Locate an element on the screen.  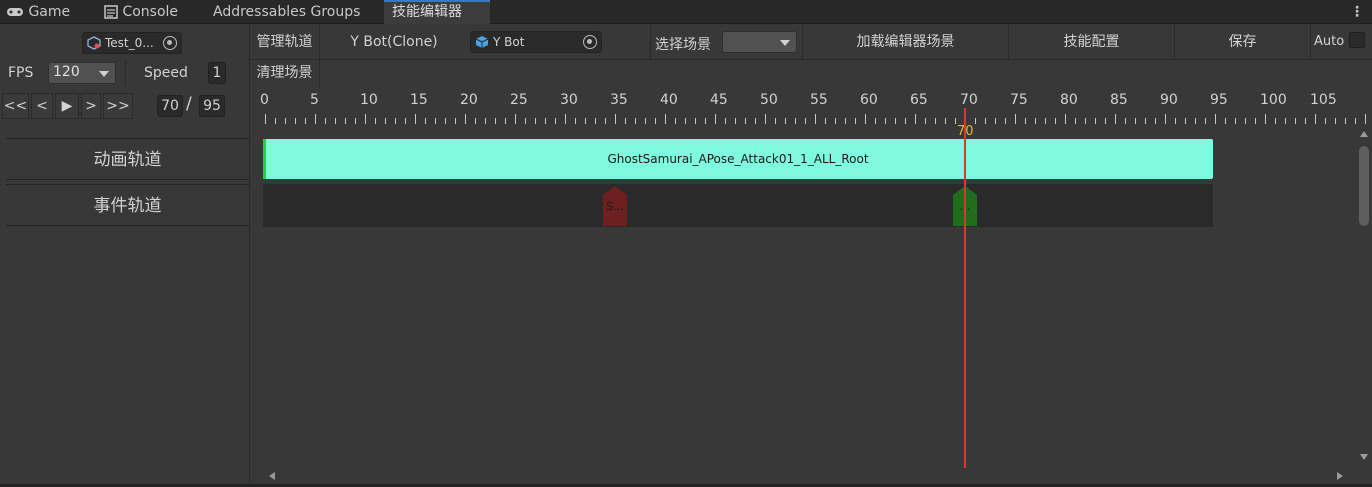
load-editor-scene-button: 加载编辑器场景 is located at coordinates (906, 42).